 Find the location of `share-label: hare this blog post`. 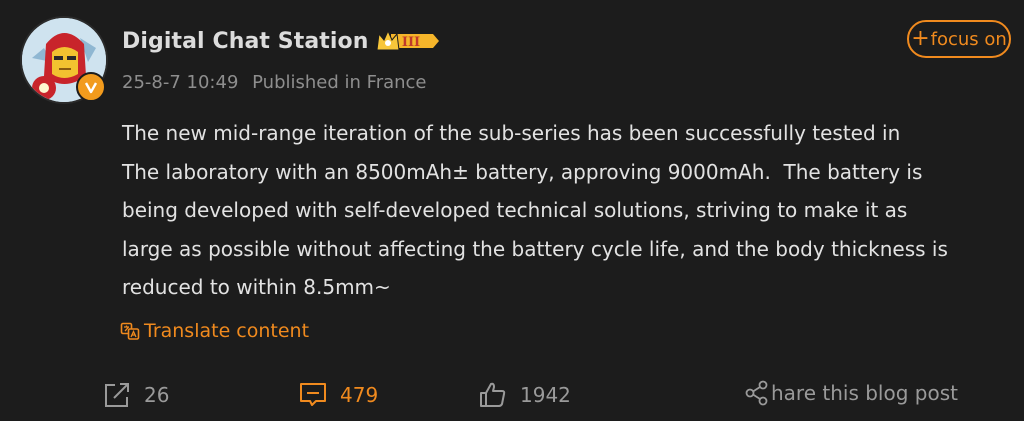

share-label: hare this blog post is located at coordinates (864, 393).